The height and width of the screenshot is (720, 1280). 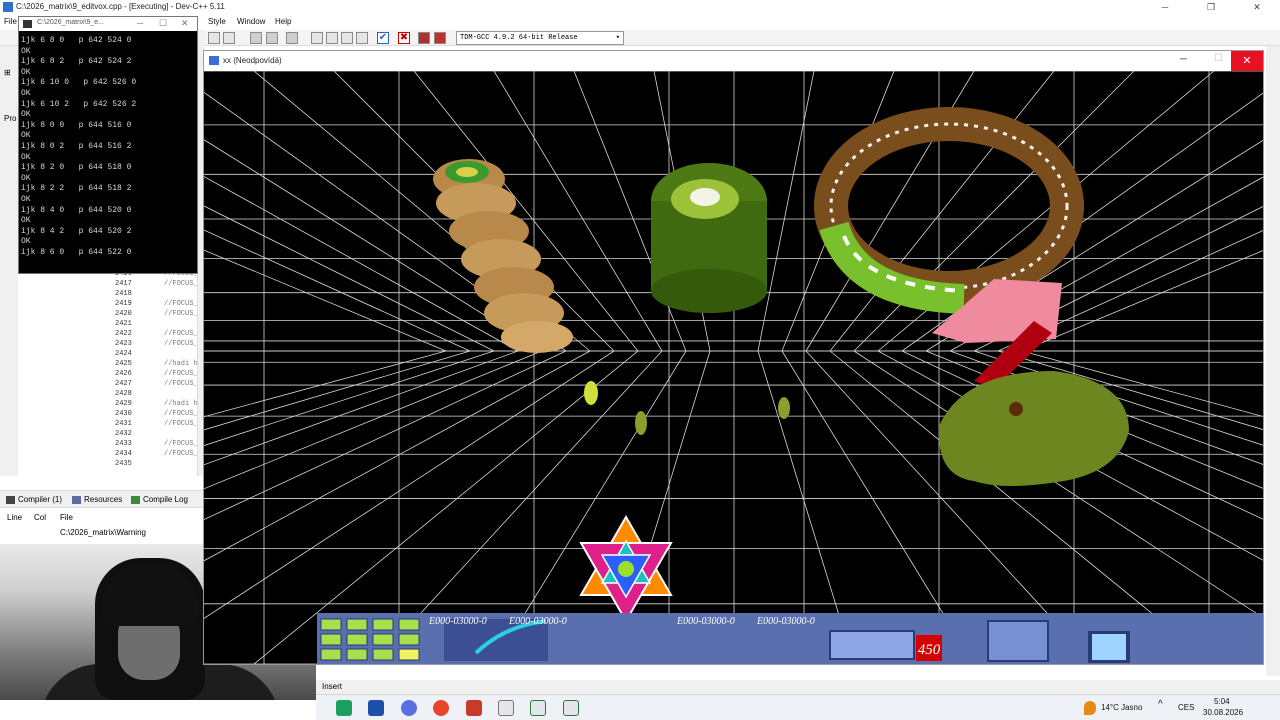 What do you see at coordinates (283, 21) in the screenshot?
I see `menu-help: Help` at bounding box center [283, 21].